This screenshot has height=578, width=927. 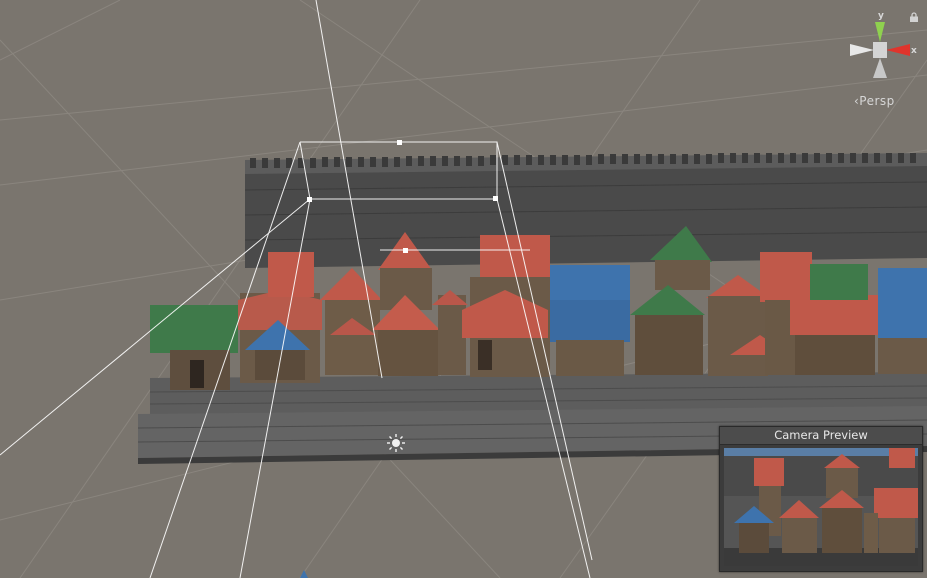 I want to click on lock-icon, so click(x=914, y=17).